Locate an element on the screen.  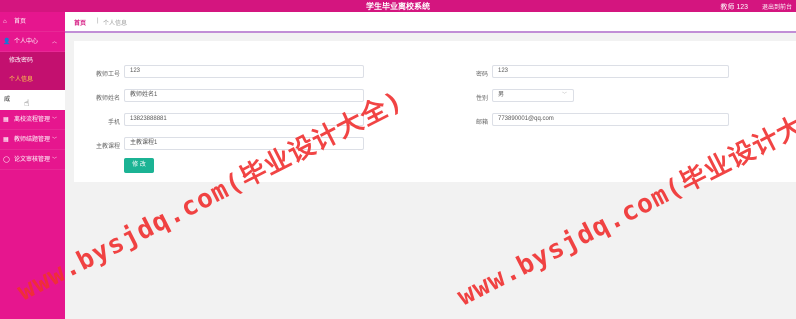
sidebar-item-label: 教师结题管理 is located at coordinates (32, 140).